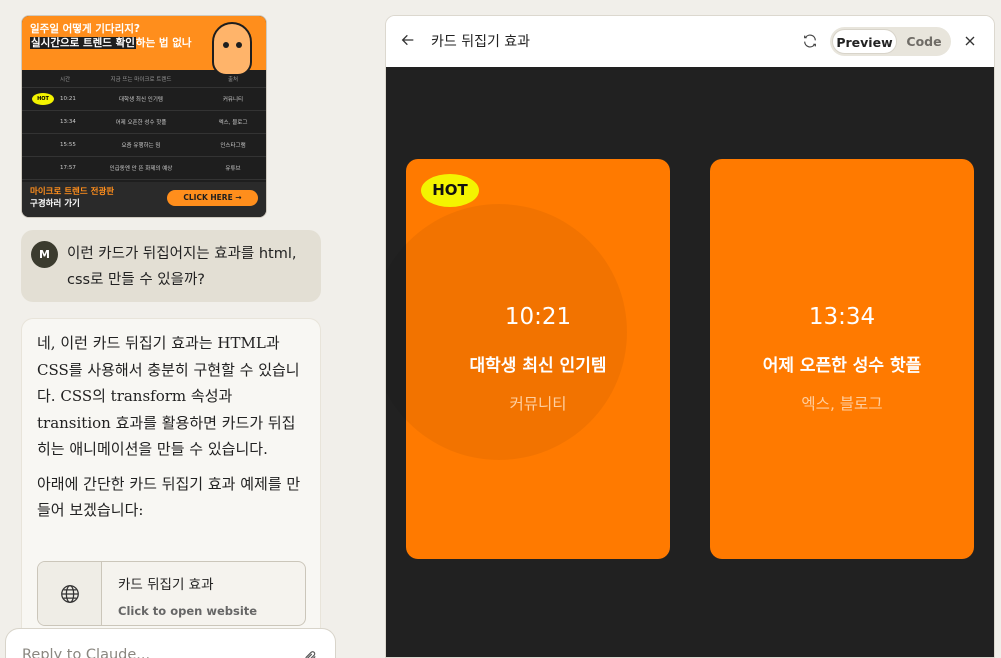 The image size is (1001, 658). What do you see at coordinates (924, 41) in the screenshot?
I see `tab-code: Code` at bounding box center [924, 41].